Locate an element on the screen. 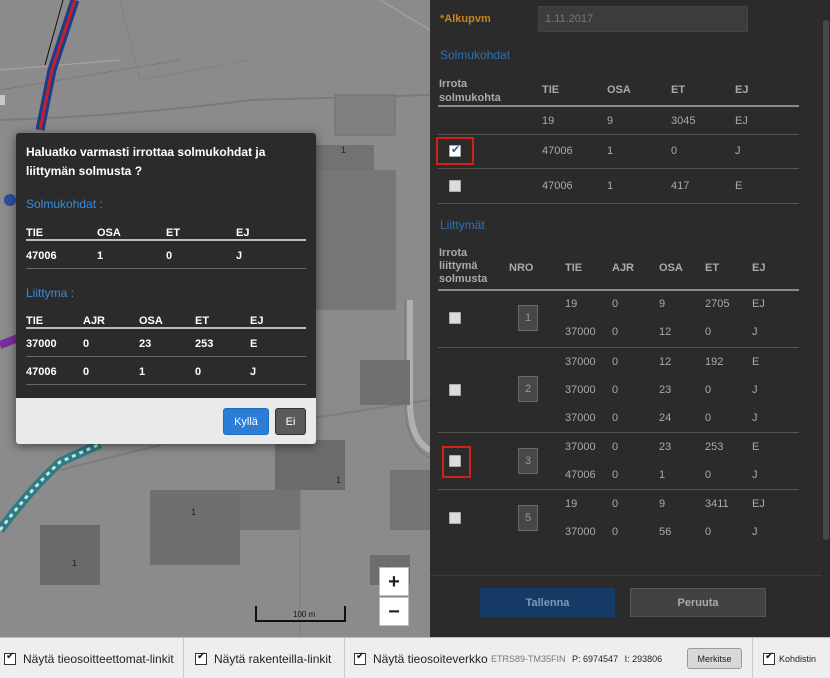  toggle-under-construction-links: Näytä rakenteilla-linkit is located at coordinates (263, 658).